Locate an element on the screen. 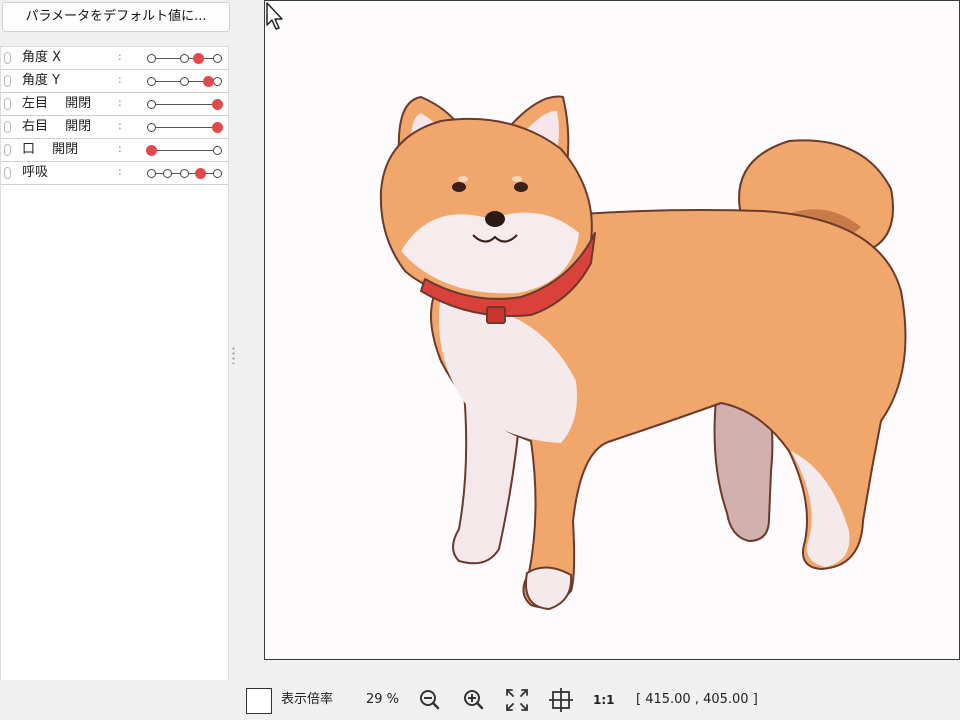  fit-to-window-icon is located at coordinates (517, 700).